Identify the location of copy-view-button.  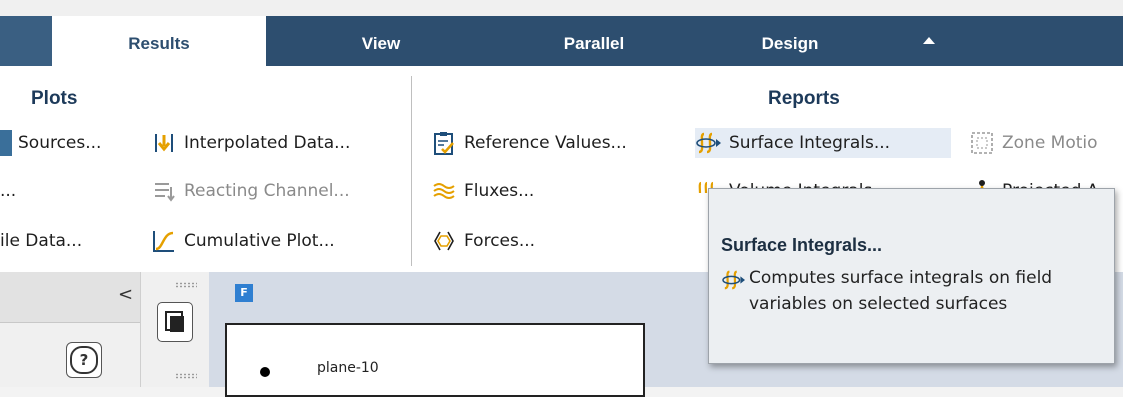
(175, 322).